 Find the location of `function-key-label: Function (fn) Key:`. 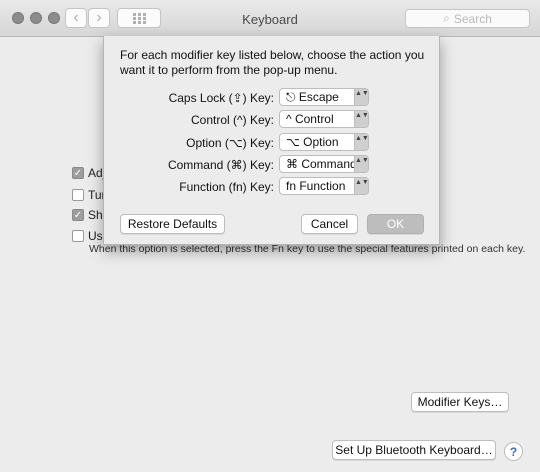

function-key-label: Function (fn) Key: is located at coordinates (226, 187).